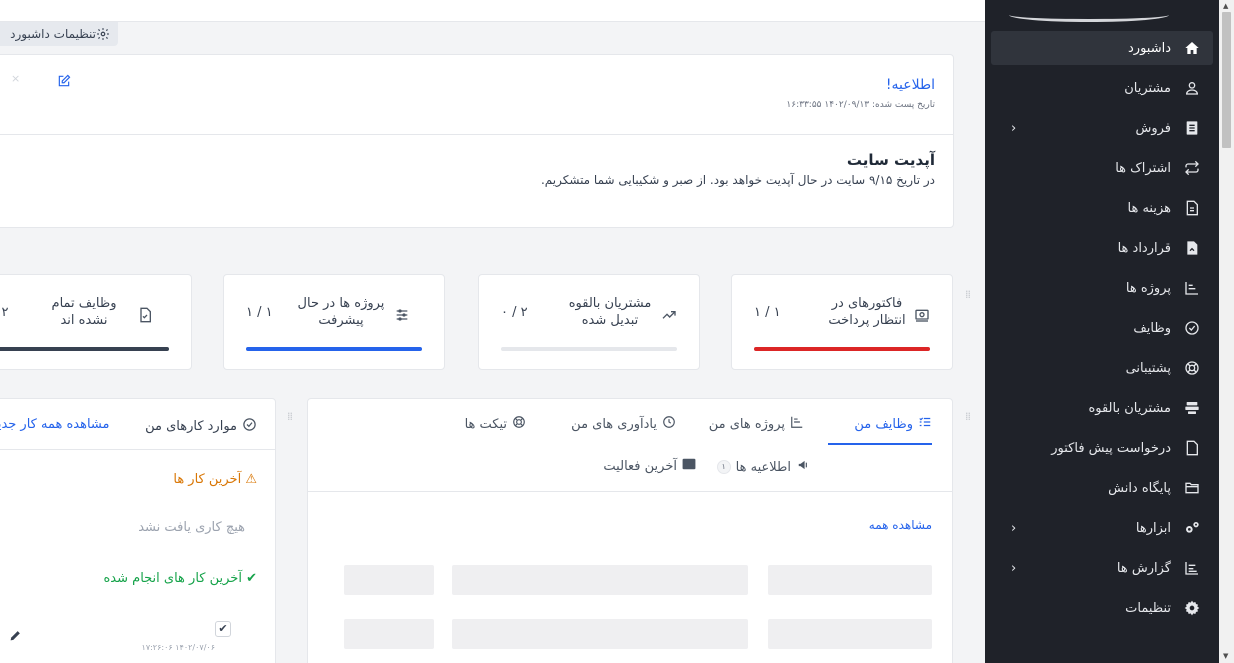 This screenshot has height=663, width=1234. What do you see at coordinates (764, 467) in the screenshot?
I see `tab-announcements: اطلاعیه ها ۱` at bounding box center [764, 467].